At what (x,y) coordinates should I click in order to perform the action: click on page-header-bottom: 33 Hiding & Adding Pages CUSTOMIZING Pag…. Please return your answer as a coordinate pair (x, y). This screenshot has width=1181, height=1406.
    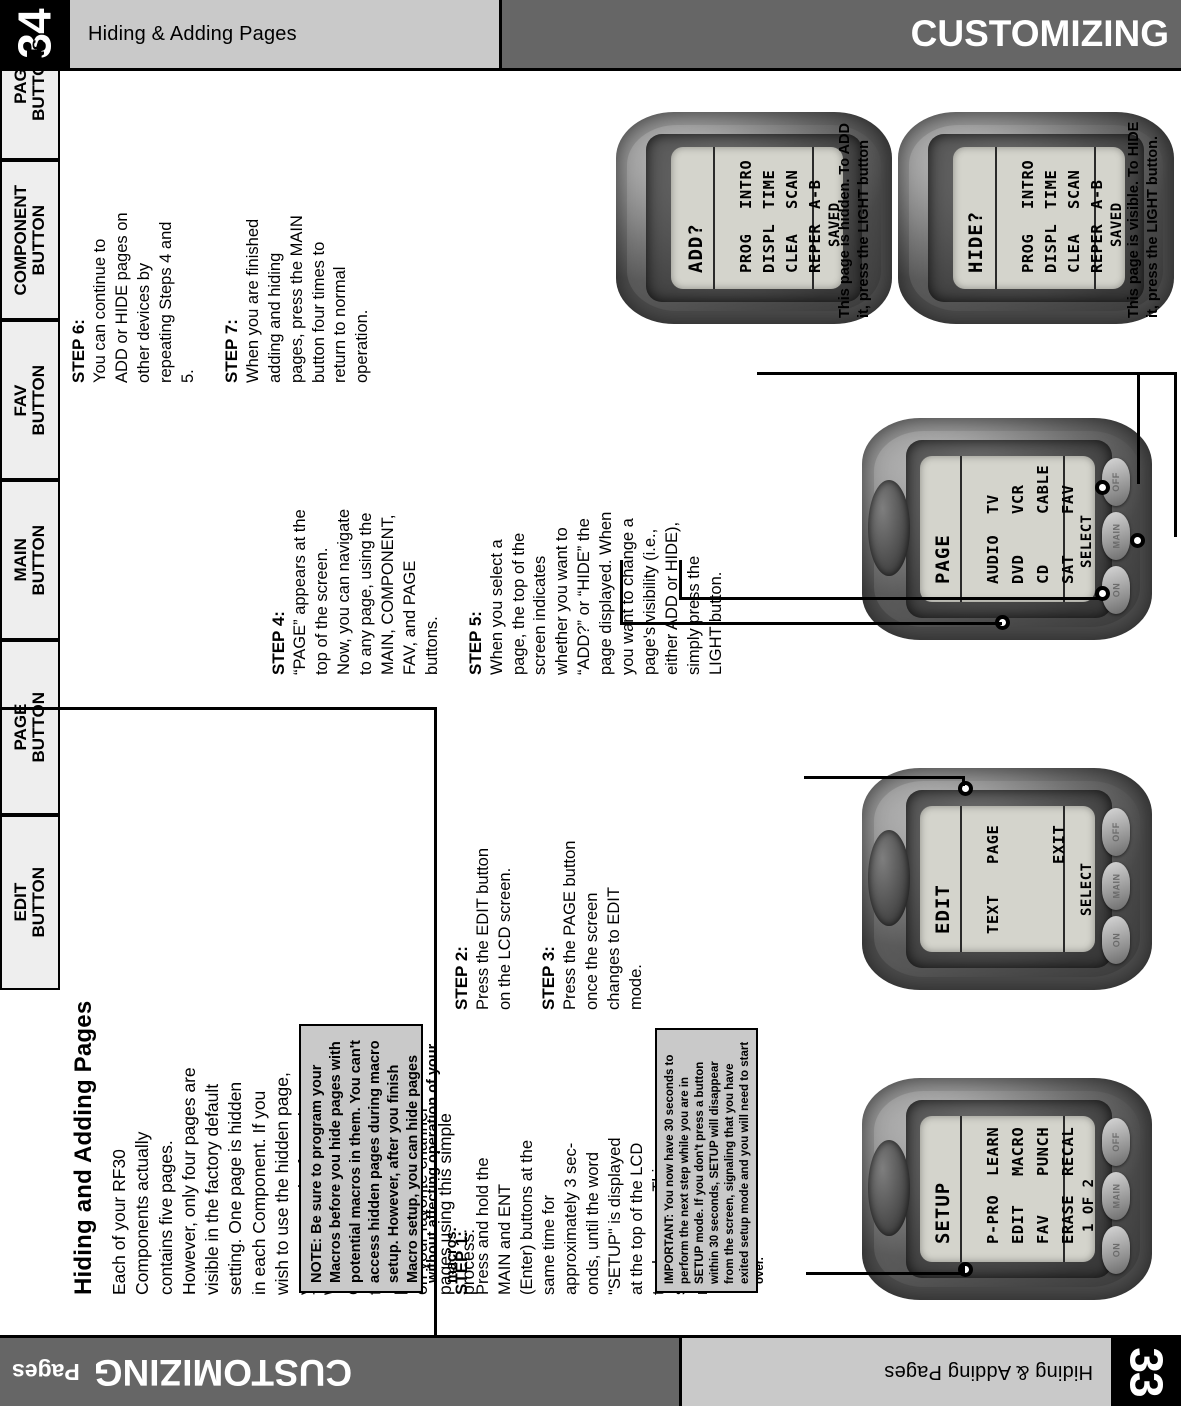
    Looking at the image, I should click on (590, 1372).